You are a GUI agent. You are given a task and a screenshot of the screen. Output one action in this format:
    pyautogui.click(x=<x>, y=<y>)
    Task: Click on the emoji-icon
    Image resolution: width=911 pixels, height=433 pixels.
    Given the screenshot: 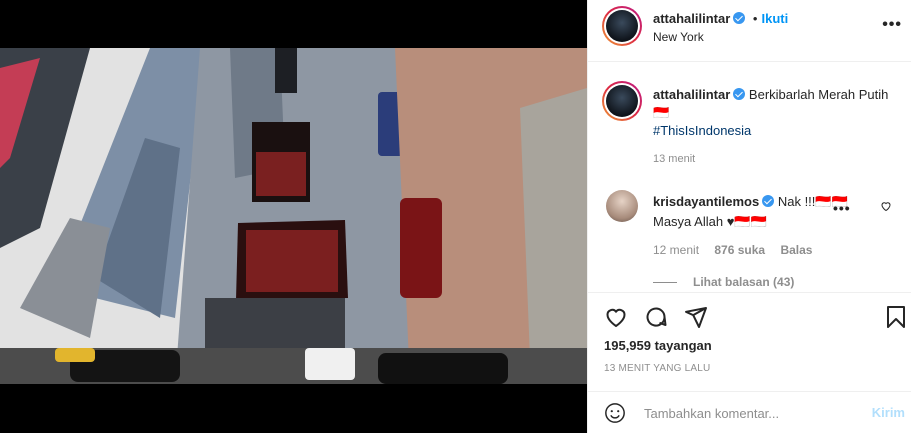 What is the action you would take?
    pyautogui.click(x=615, y=414)
    